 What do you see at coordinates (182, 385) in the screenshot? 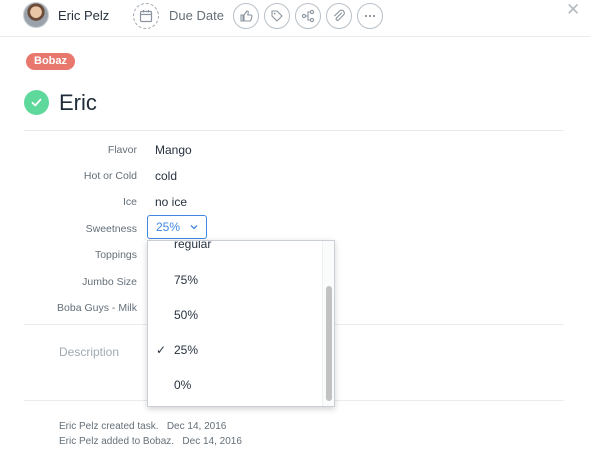
I see `dropdown-option-0: 0%` at bounding box center [182, 385].